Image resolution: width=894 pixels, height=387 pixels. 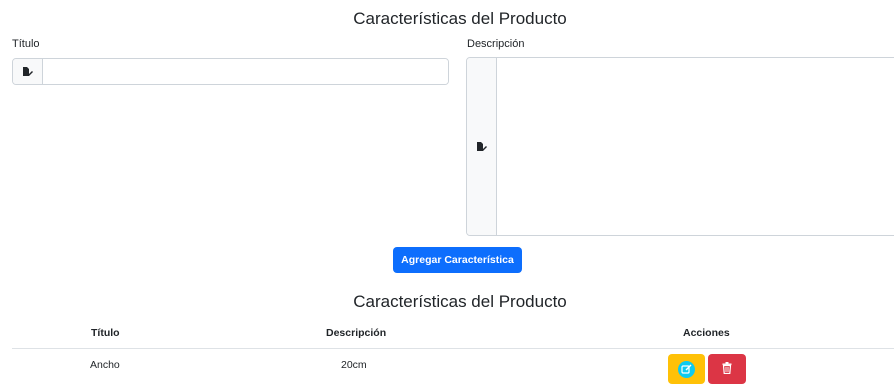 I want to click on add-characteristic-button: Agregar Característica, so click(x=457, y=260).